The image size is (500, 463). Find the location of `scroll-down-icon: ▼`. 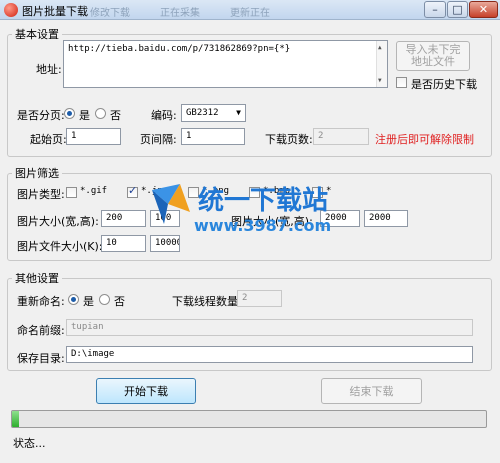

scroll-down-icon: ▼ is located at coordinates (380, 80).